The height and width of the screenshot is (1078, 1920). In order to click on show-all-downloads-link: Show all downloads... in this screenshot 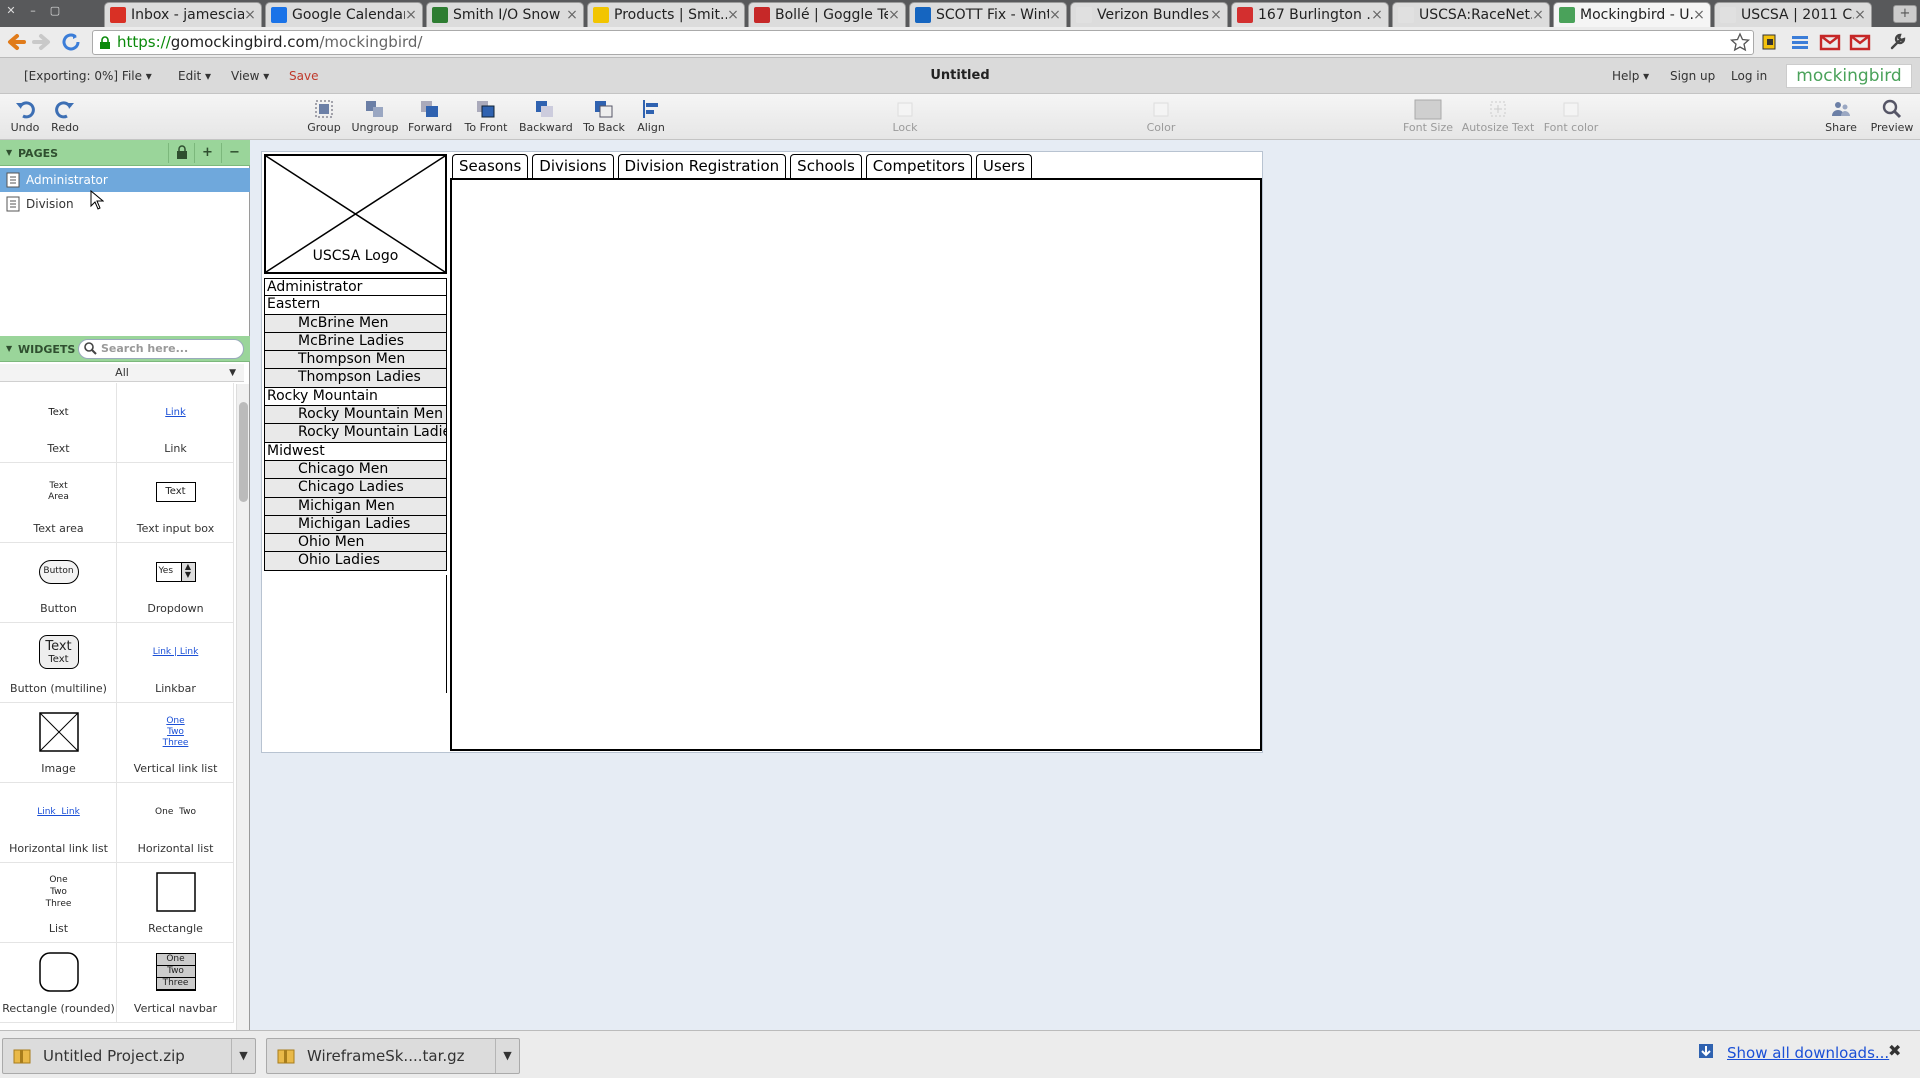, I will do `click(1808, 1053)`.